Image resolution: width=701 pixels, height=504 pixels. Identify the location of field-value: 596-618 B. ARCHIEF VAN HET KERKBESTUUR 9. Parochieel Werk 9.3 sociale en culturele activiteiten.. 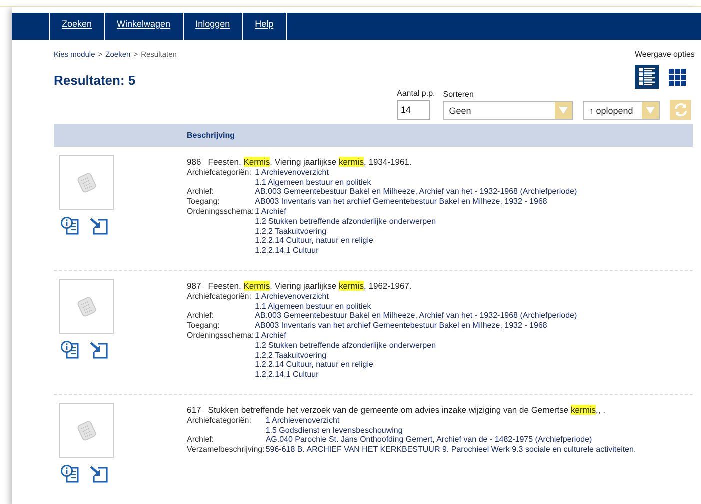
(451, 450).